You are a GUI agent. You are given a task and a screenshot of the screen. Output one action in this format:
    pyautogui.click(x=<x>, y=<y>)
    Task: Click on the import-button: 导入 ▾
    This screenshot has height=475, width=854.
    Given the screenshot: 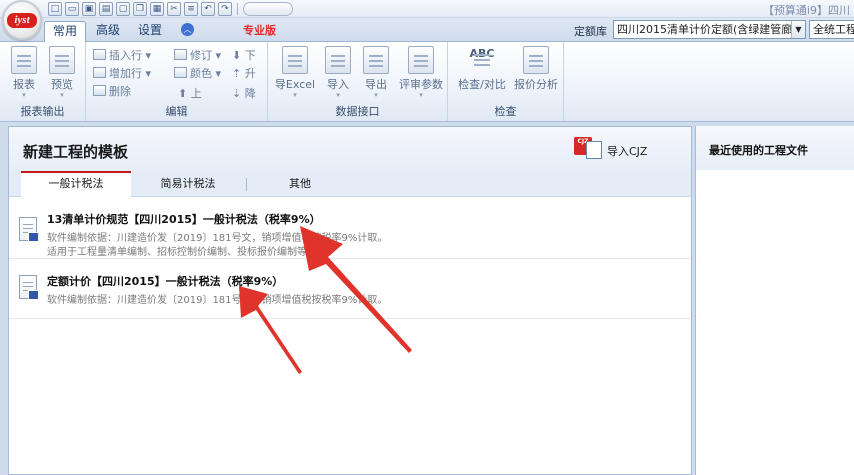 What is the action you would take?
    pyautogui.click(x=338, y=72)
    